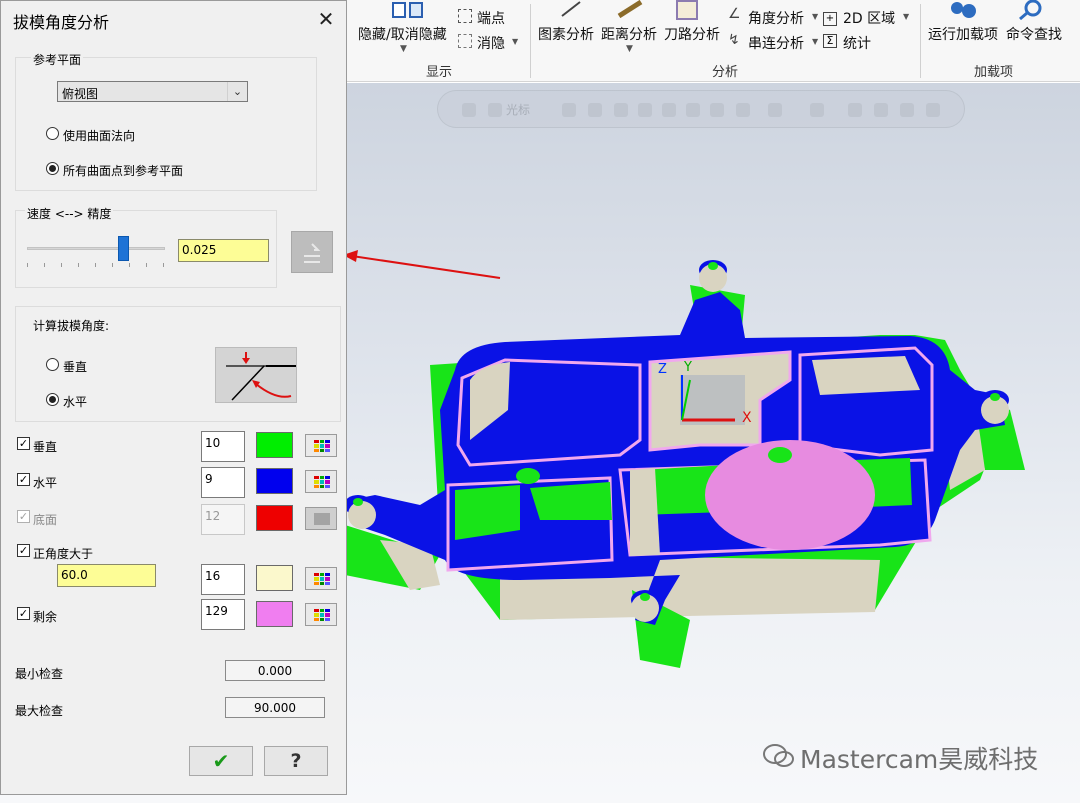 This screenshot has height=803, width=1080. Describe the element at coordinates (63, 554) in the screenshot. I see `positive-angle-label: 正角度大于` at that location.